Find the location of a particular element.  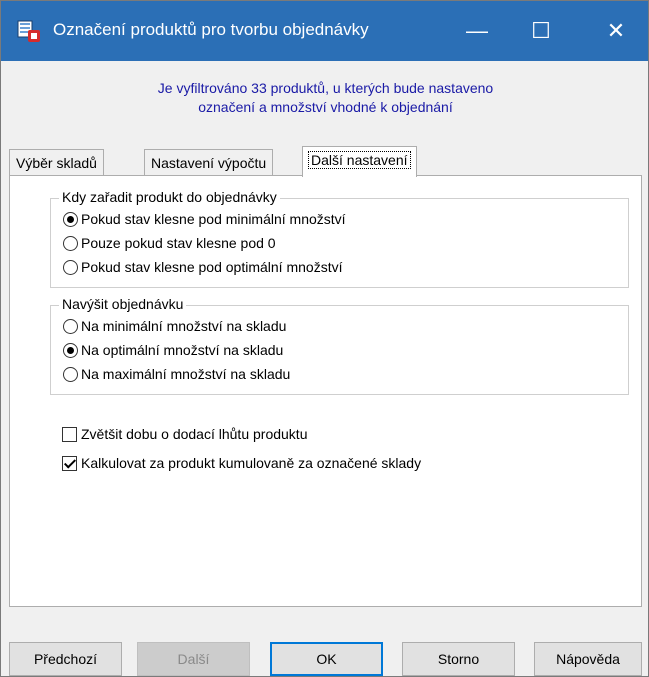

checkbox-checked-icon is located at coordinates (69, 463).